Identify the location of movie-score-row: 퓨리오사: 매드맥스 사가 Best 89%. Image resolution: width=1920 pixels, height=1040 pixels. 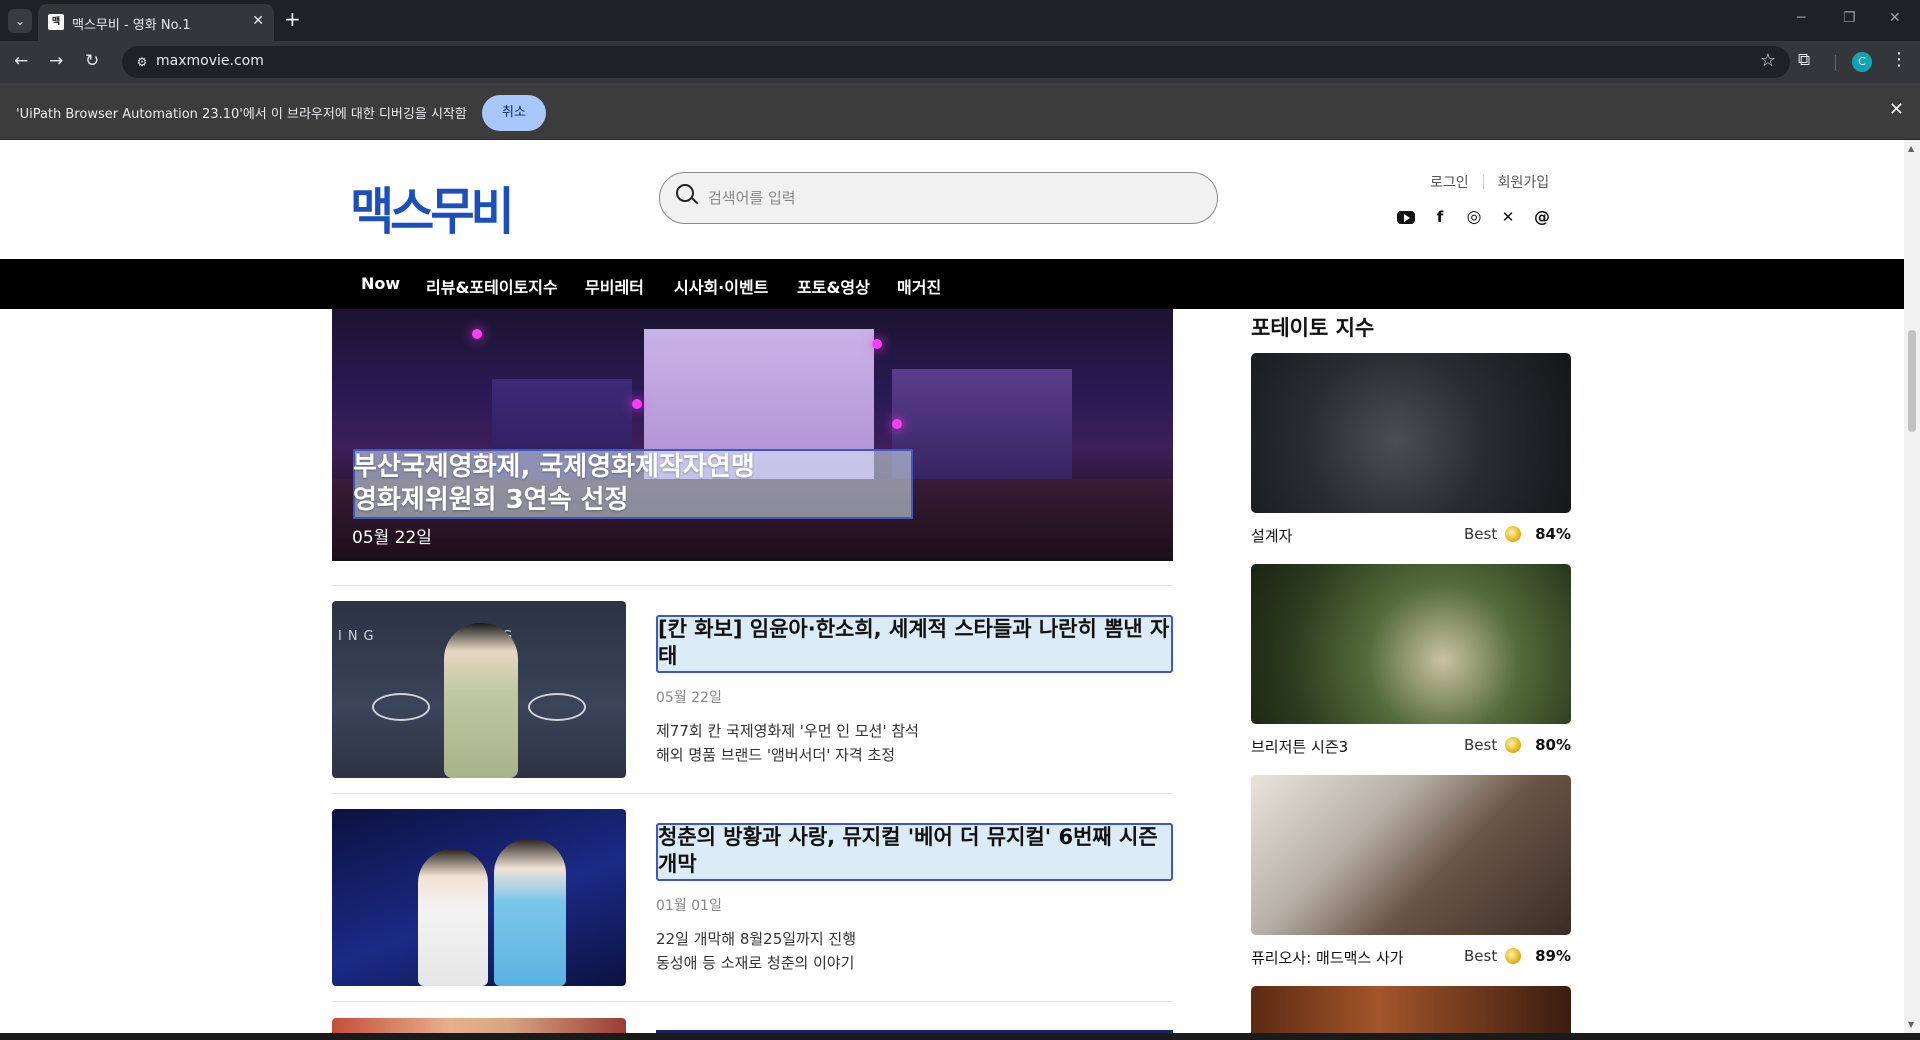
(1411, 956).